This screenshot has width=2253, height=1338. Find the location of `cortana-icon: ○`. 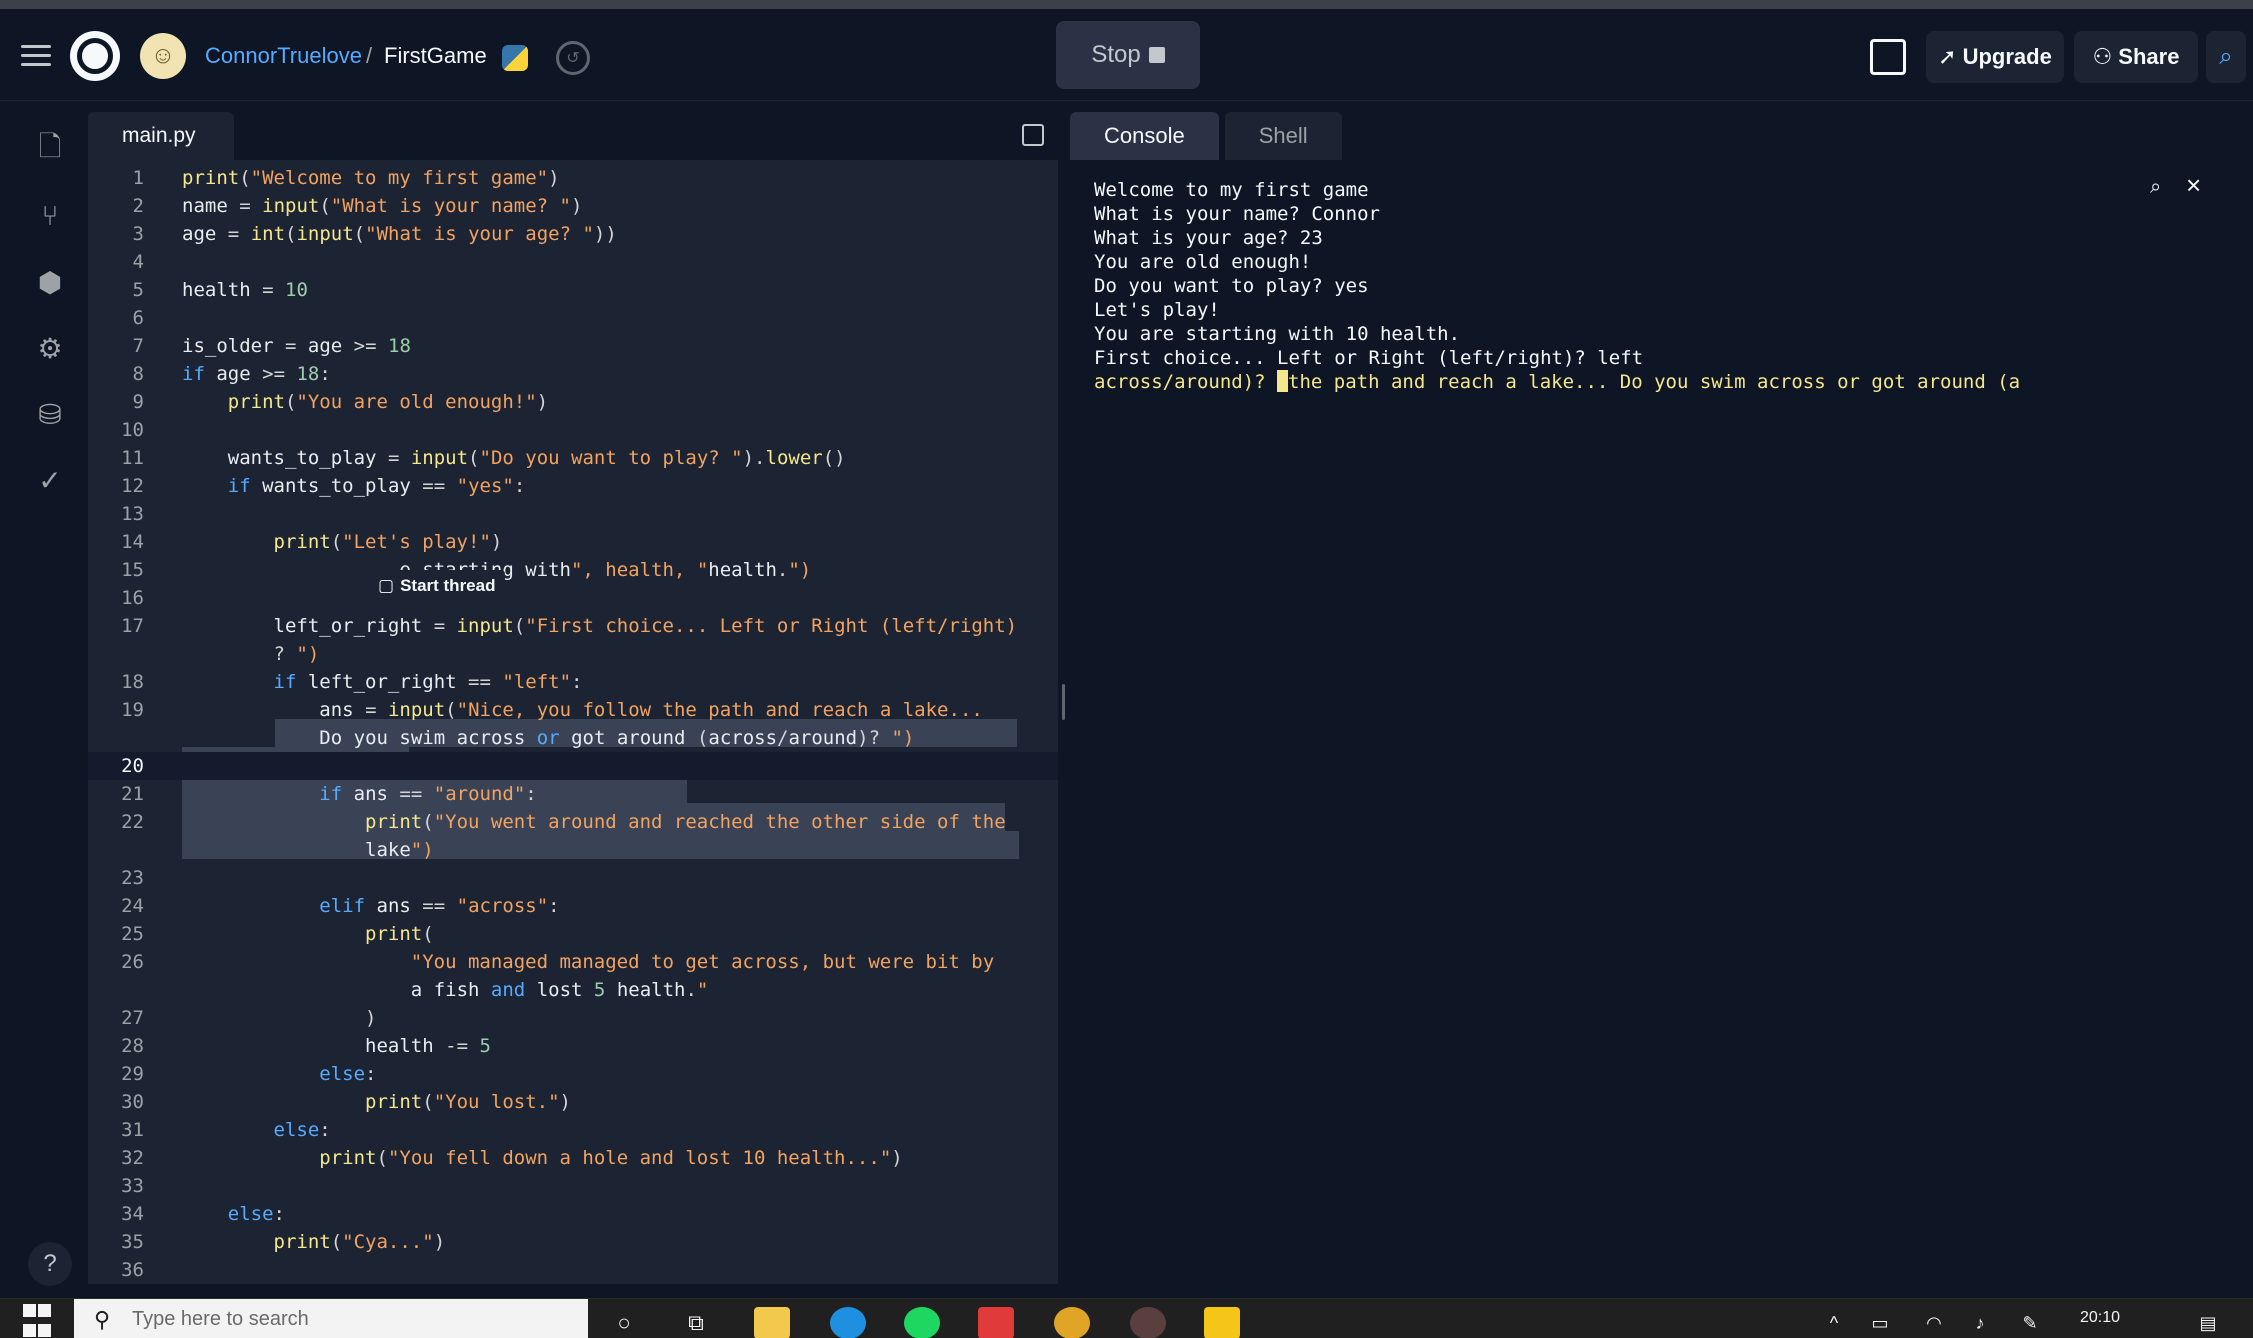

cortana-icon: ○ is located at coordinates (624, 1322).